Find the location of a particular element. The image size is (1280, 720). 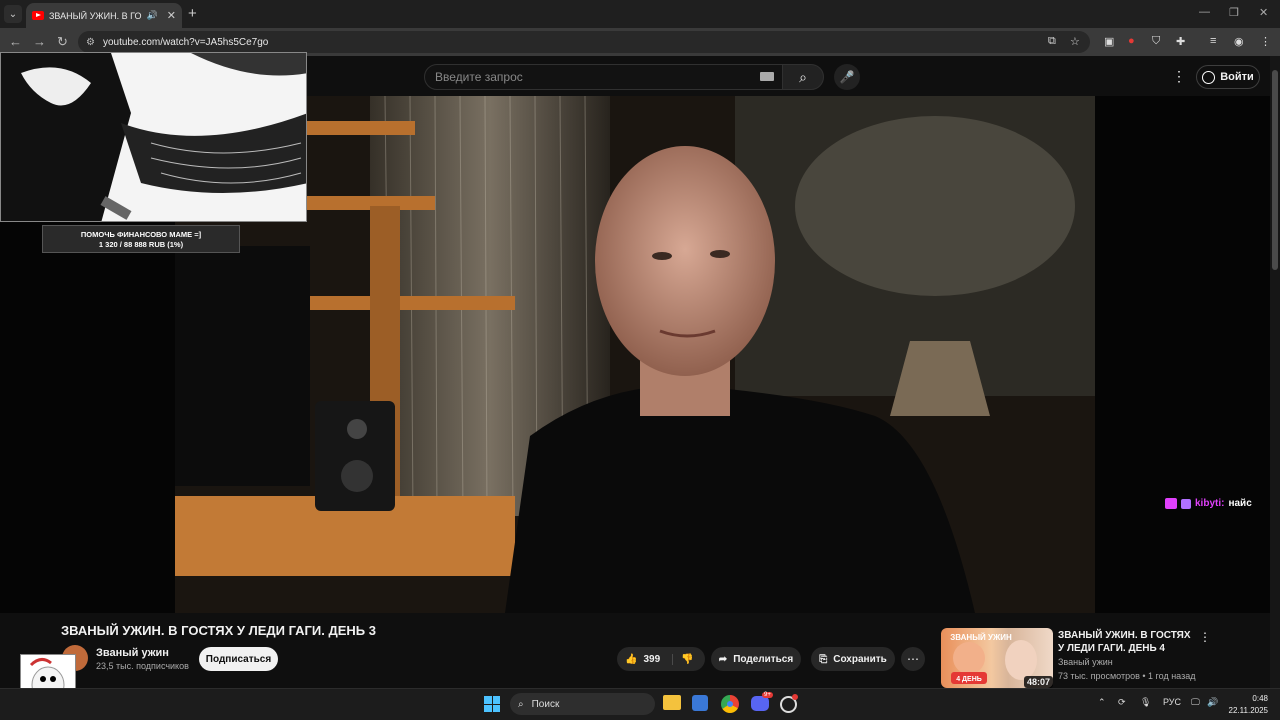

bookmark-star-icon: ☆ is located at coordinates (1075, 41).